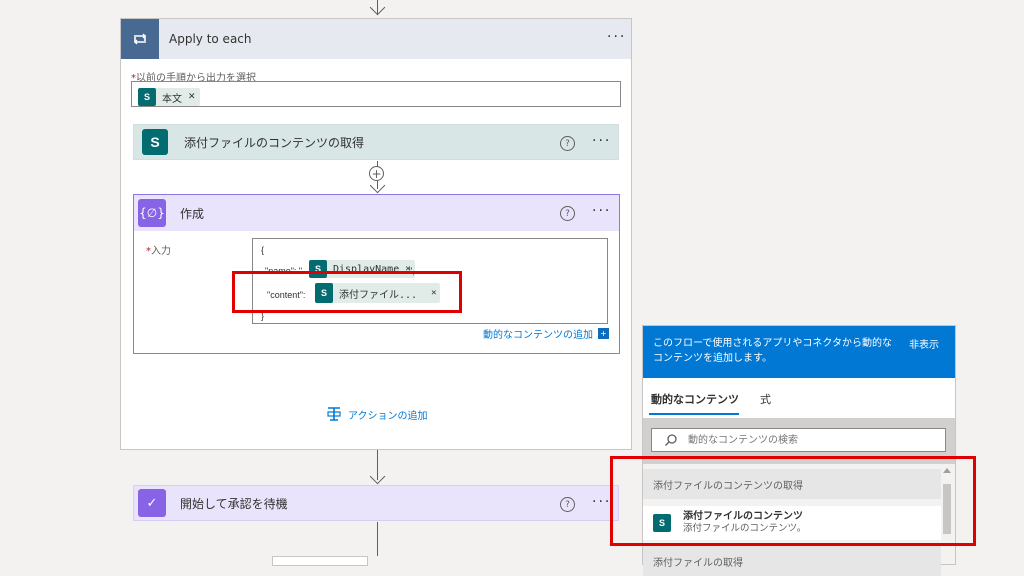  What do you see at coordinates (376, 39) in the screenshot?
I see `apply-to-each-header: Apply to each ···` at bounding box center [376, 39].